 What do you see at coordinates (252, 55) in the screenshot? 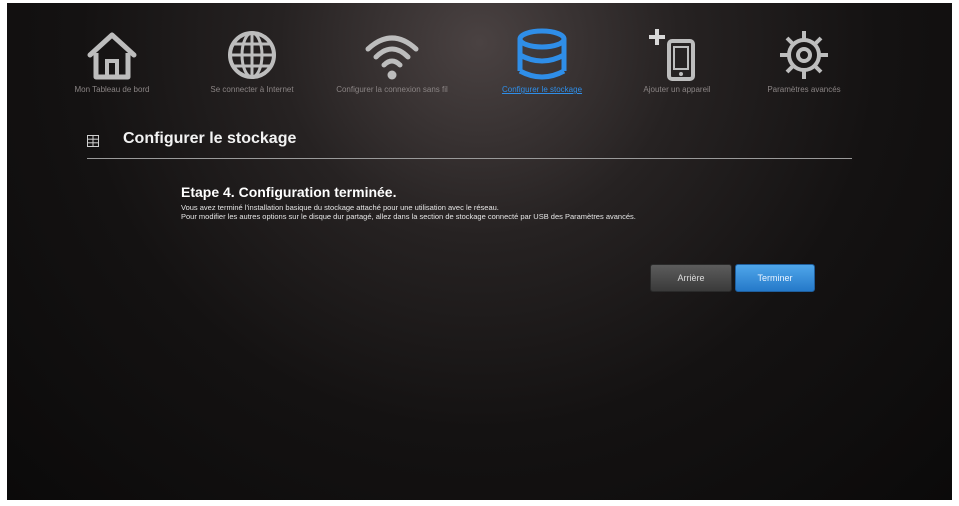
I see `globe-icon` at bounding box center [252, 55].